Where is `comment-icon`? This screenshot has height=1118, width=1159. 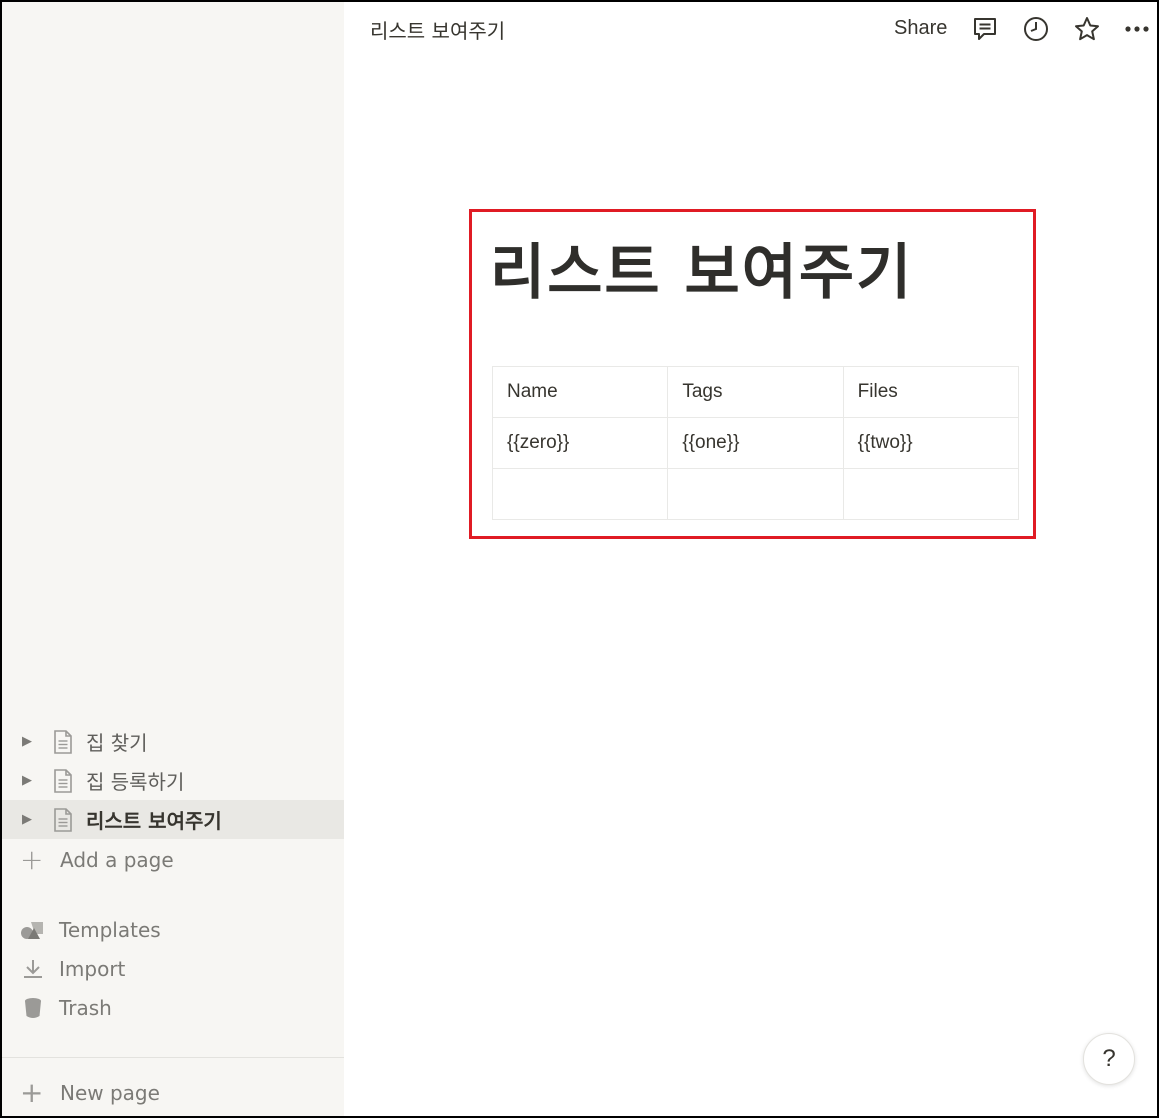
comment-icon is located at coordinates (985, 29).